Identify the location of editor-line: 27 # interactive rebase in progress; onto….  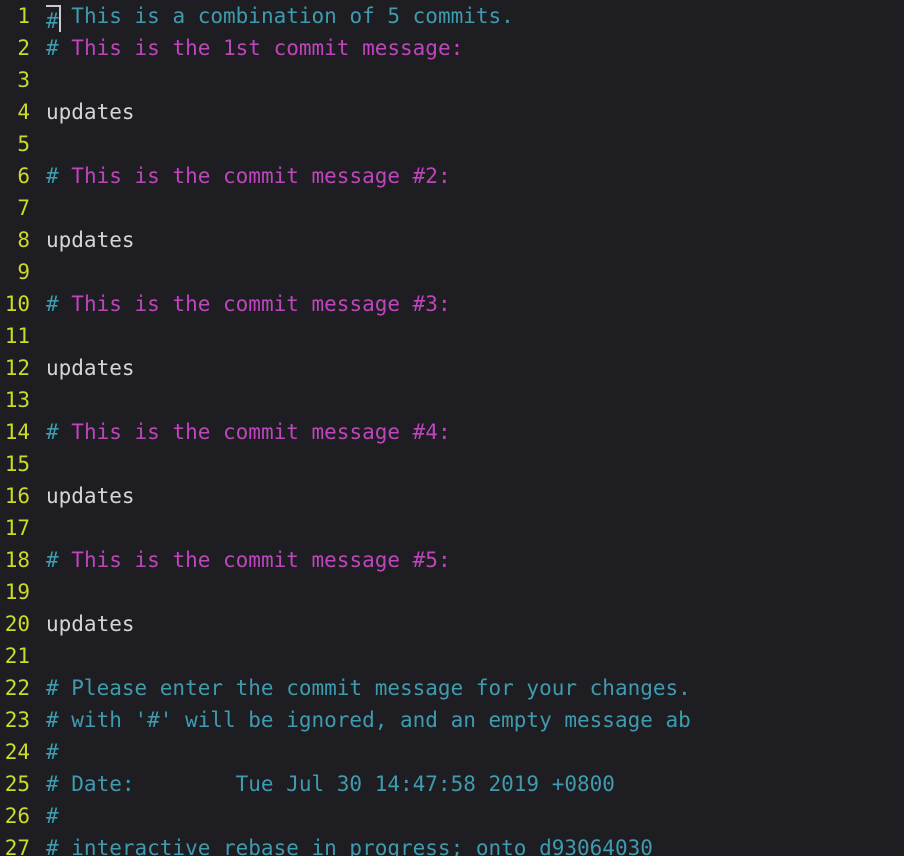
(452, 844).